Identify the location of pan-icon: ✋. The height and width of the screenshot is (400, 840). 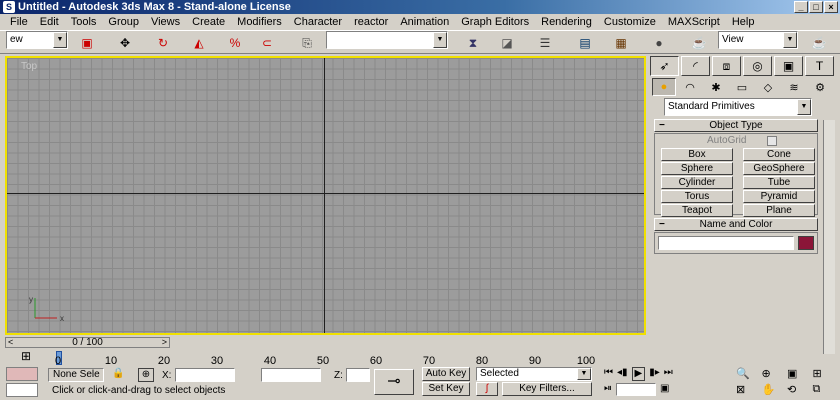
(774, 390).